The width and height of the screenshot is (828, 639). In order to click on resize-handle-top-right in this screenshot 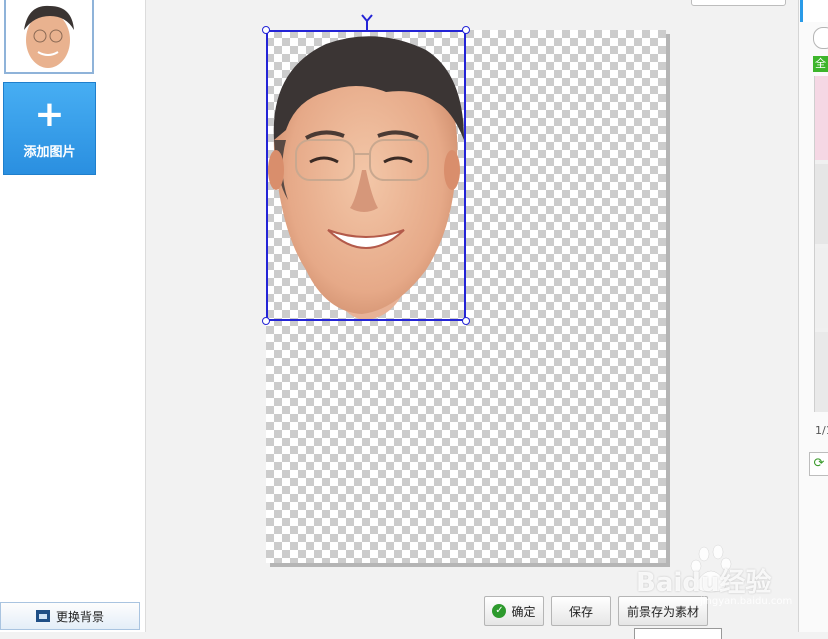, I will do `click(466, 30)`.